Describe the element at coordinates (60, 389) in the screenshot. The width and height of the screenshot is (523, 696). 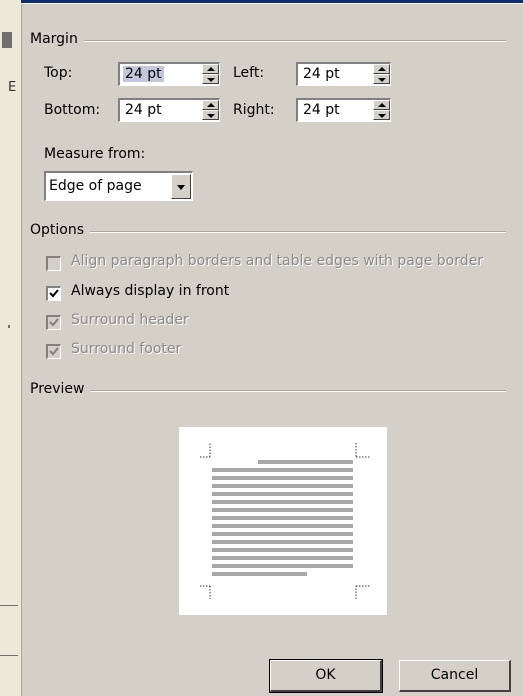
I see `preview-group-label: Preview` at that location.